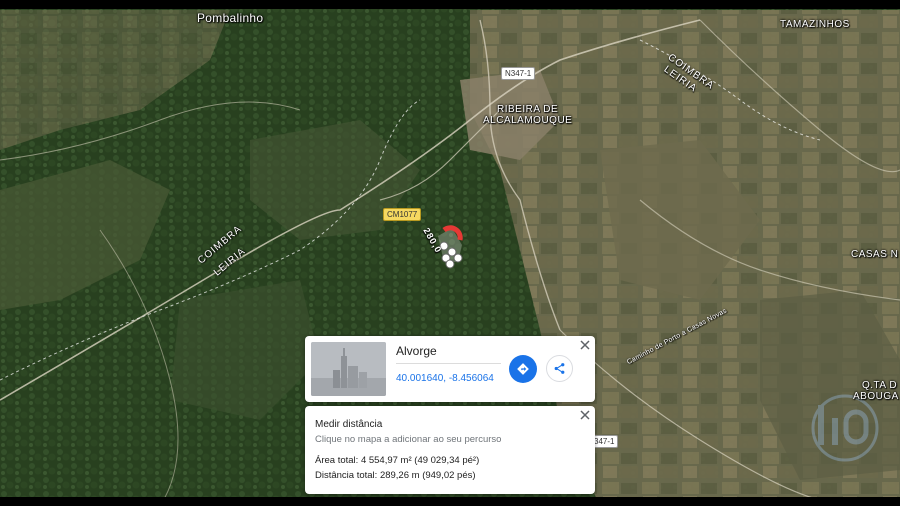 Image resolution: width=900 pixels, height=506 pixels. What do you see at coordinates (876, 396) in the screenshot?
I see `place-label-qta-line2: ABOUGA` at bounding box center [876, 396].